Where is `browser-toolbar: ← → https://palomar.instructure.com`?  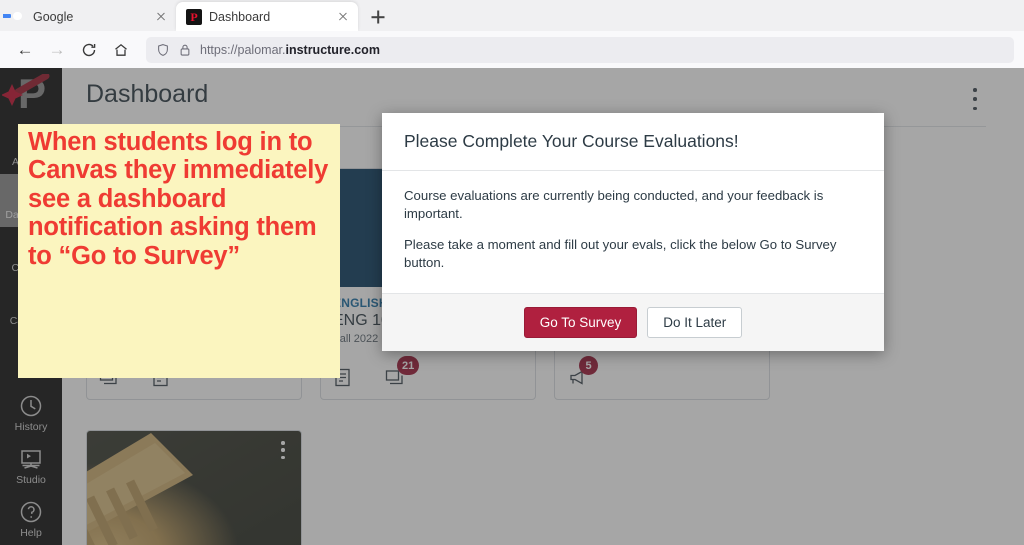 browser-toolbar: ← → https://palomar.instructure.com is located at coordinates (512, 49).